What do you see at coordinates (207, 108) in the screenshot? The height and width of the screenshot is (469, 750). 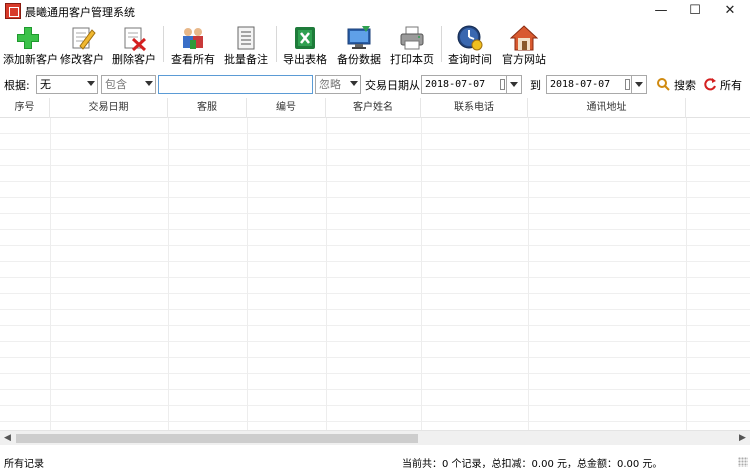 I see `column-header-agent: 客服` at bounding box center [207, 108].